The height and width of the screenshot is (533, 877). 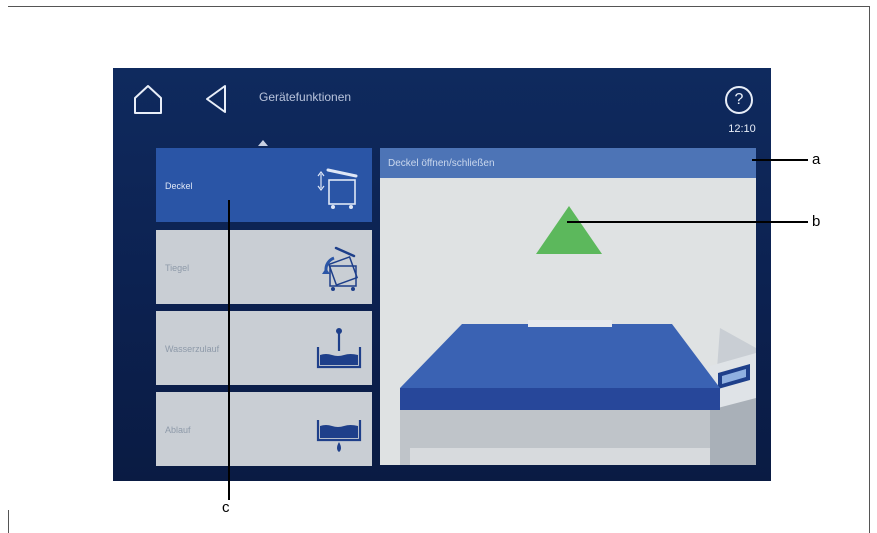 I want to click on menu-item-deckel: Deckel, so click(x=264, y=185).